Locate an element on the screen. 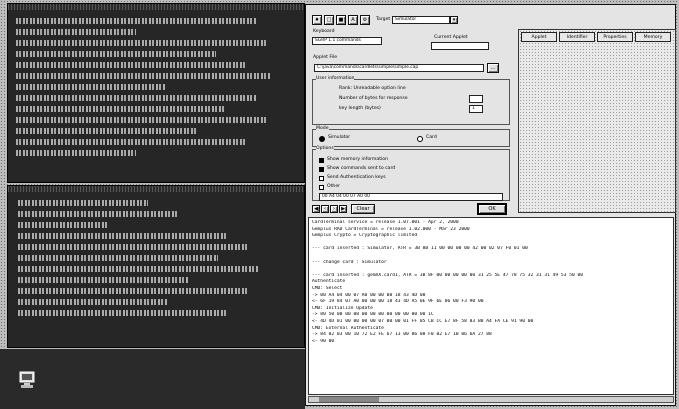 This screenshot has width=679, height=409. option-1-checkbox is located at coordinates (321, 160).